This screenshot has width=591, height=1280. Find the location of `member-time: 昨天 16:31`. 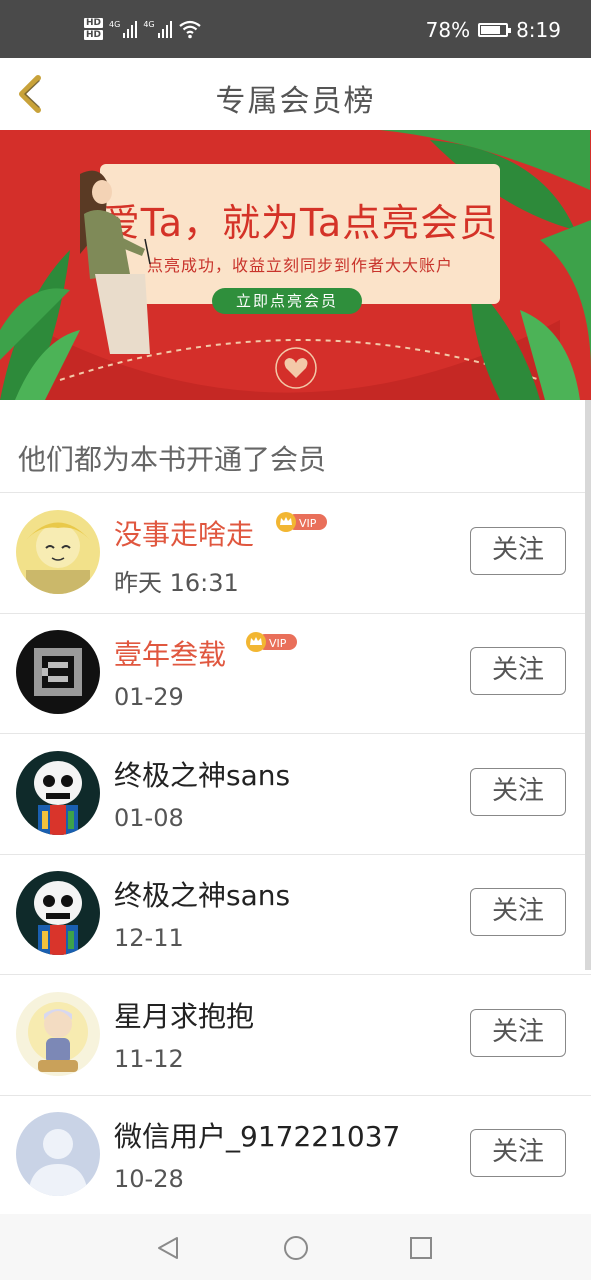

member-time: 昨天 16:31 is located at coordinates (176, 583).